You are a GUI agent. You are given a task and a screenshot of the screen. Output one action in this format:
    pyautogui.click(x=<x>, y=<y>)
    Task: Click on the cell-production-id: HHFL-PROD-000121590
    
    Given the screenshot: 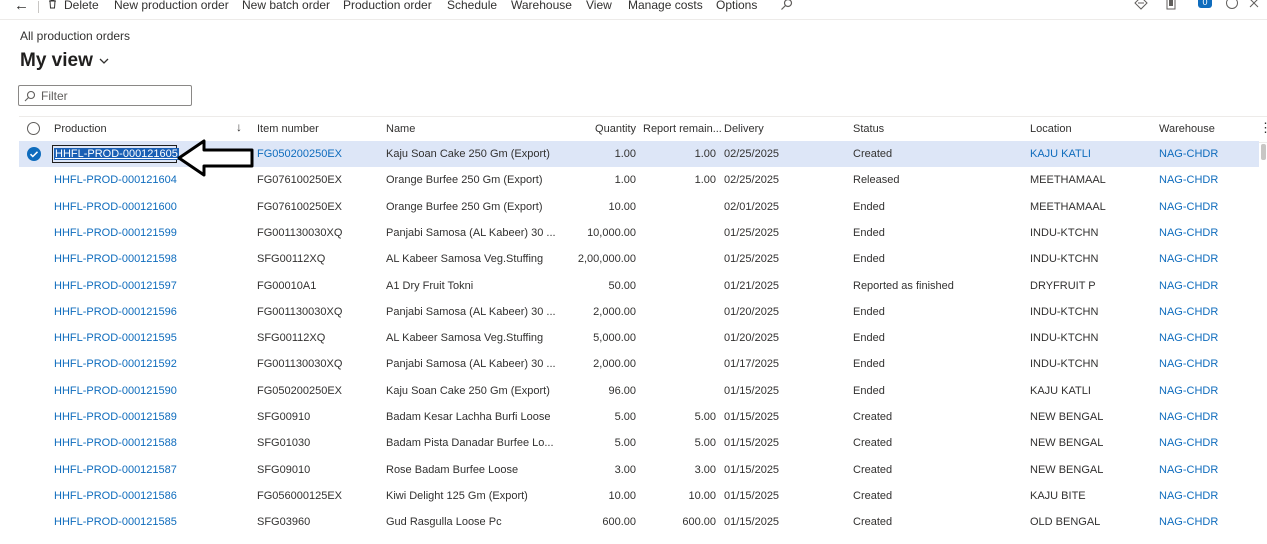 What is the action you would take?
    pyautogui.click(x=149, y=391)
    